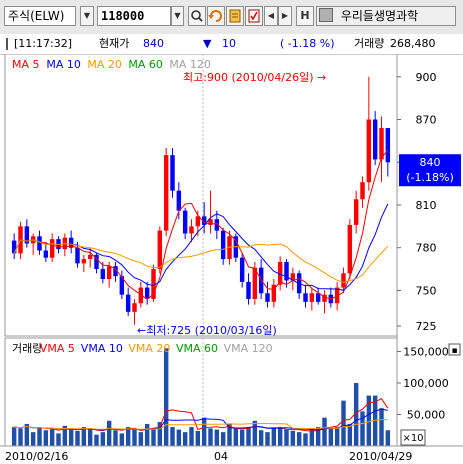  Describe the element at coordinates (153, 43) in the screenshot. I see `current-price: 840` at that location.